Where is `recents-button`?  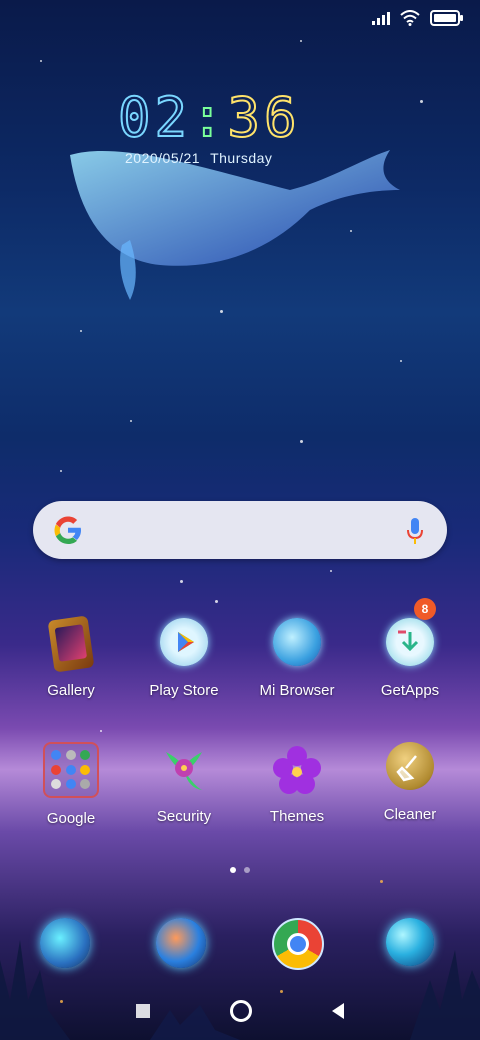 recents-button is located at coordinates (143, 1011).